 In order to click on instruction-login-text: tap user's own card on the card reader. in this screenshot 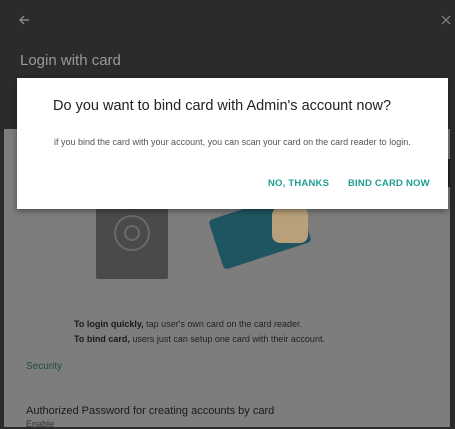, I will do `click(222, 324)`.